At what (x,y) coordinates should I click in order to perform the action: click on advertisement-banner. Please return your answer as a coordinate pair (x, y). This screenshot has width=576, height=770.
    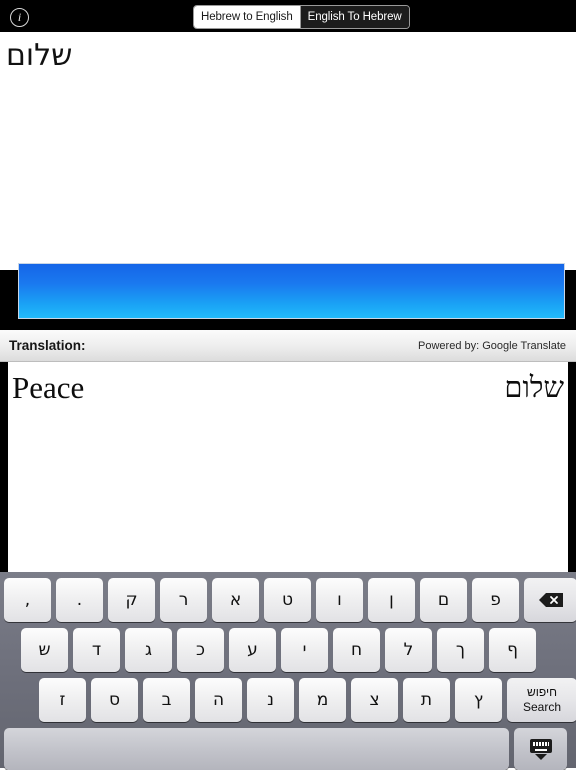
    Looking at the image, I should click on (291, 291).